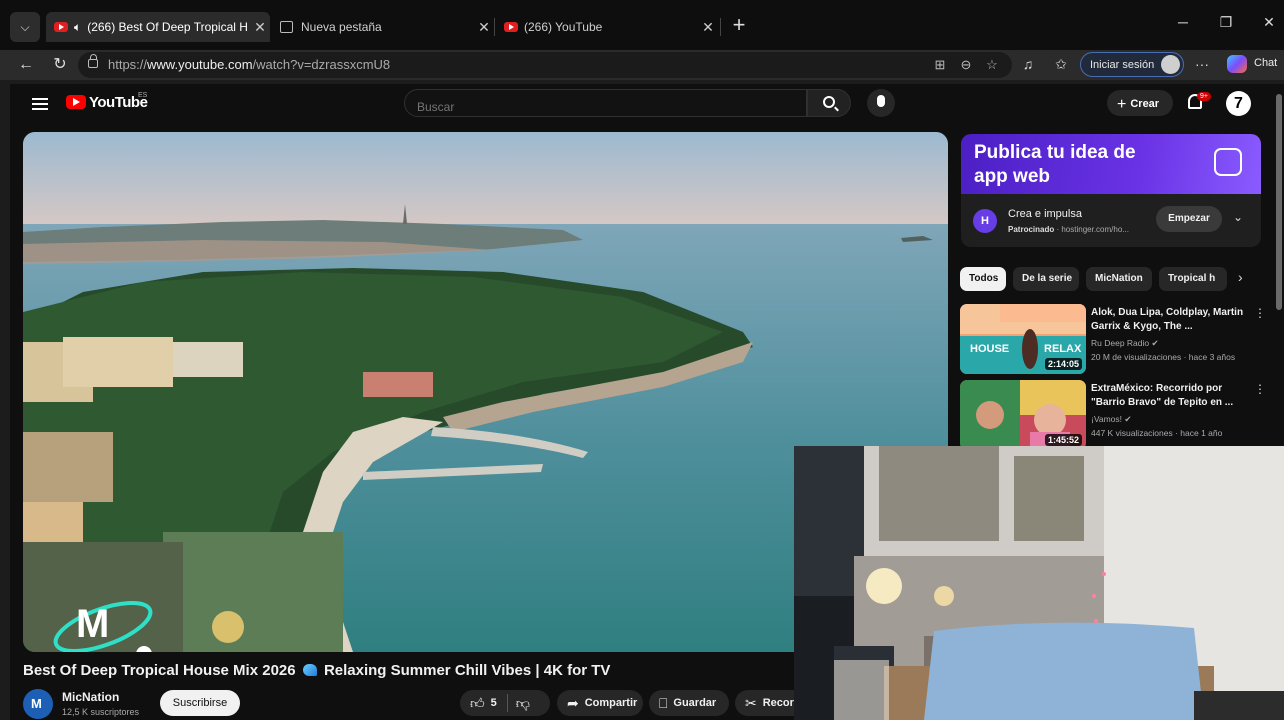 This screenshot has width=1284, height=720. What do you see at coordinates (739, 26) in the screenshot?
I see `new-tab-button: +` at bounding box center [739, 26].